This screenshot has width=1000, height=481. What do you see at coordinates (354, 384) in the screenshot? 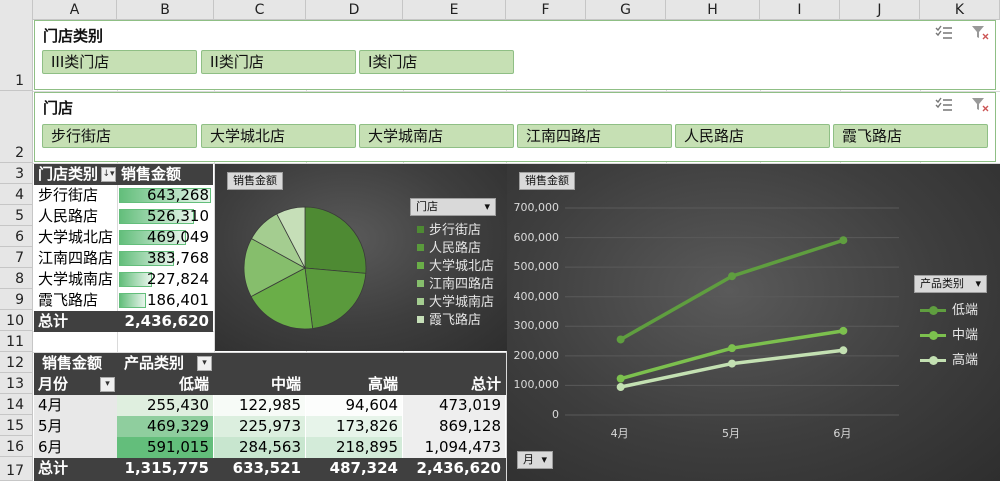
I see `pivot2-col-header-high: 高端` at bounding box center [354, 384].